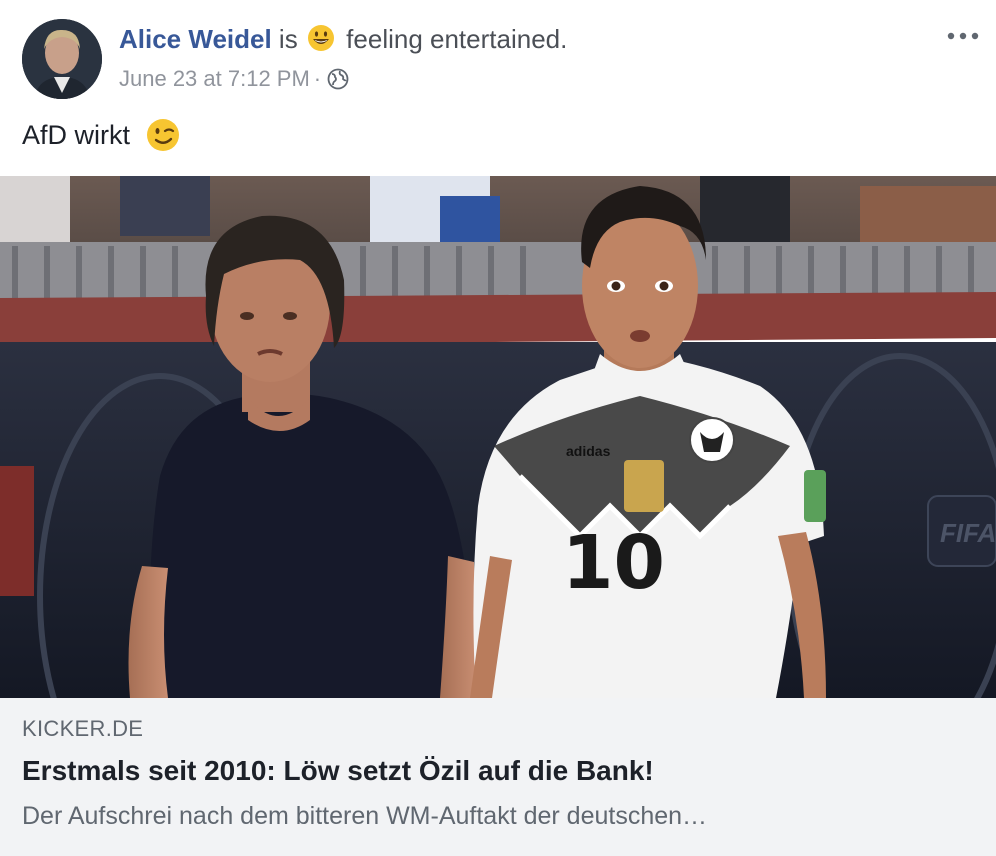 Image resolution: width=996 pixels, height=856 pixels. Describe the element at coordinates (456, 39) in the screenshot. I see `feeling-text: feeling entertained.` at that location.